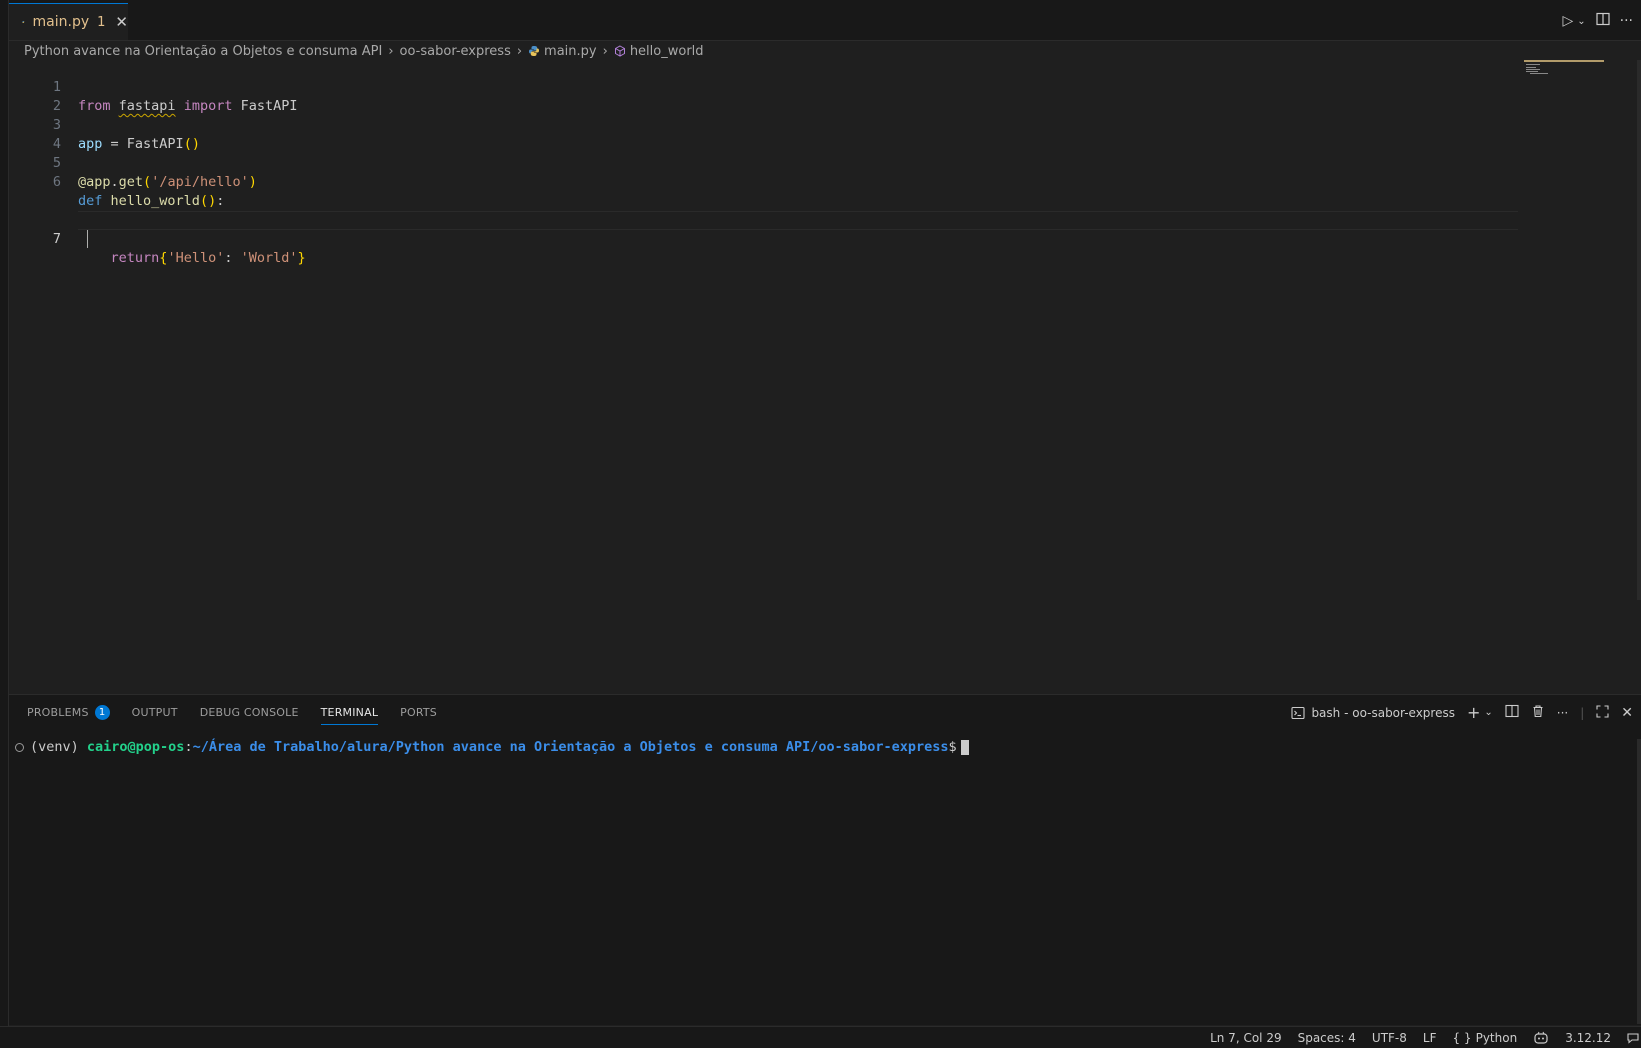  What do you see at coordinates (418, 712) in the screenshot?
I see `tab-ports: PORTS` at bounding box center [418, 712].